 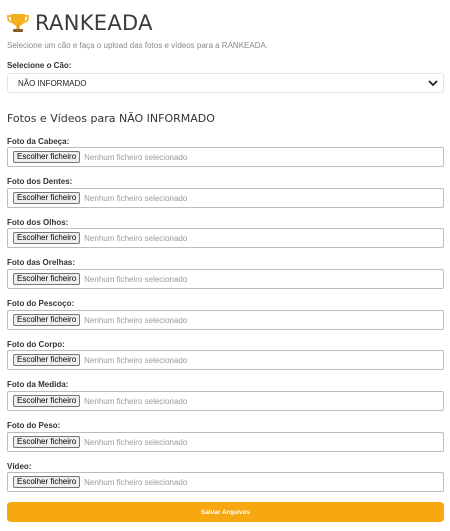 I want to click on dog-select-label: Selecione o Cão:, so click(x=39, y=65).